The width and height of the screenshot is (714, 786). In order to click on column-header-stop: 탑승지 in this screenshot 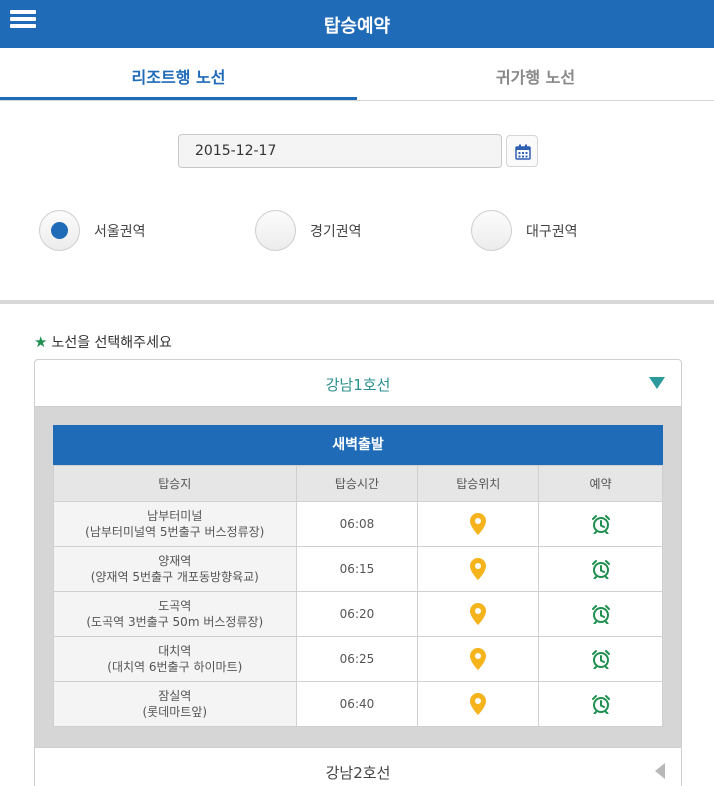, I will do `click(175, 483)`.